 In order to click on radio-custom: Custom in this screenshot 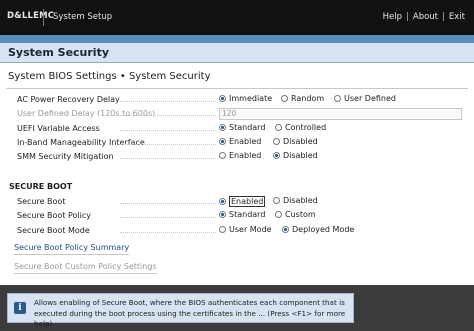, I will do `click(295, 214)`.